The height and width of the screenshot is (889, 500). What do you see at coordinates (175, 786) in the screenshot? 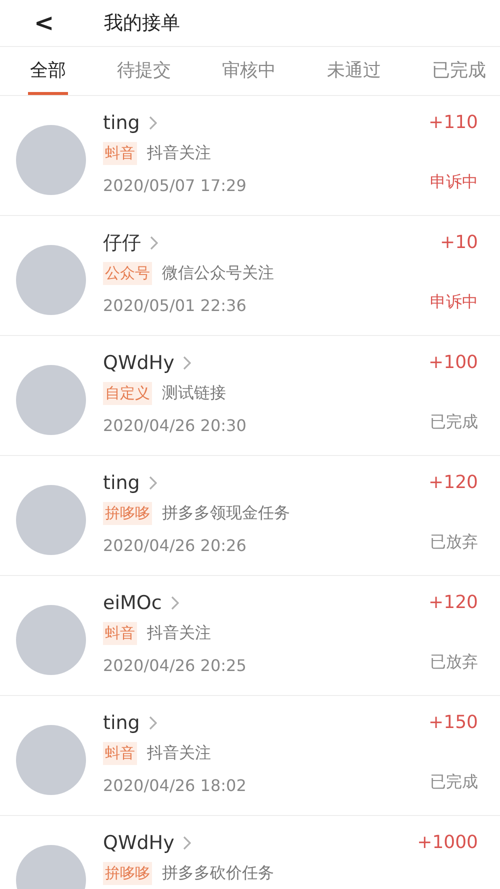
I see `order-time: 2020/04/26 18:02` at bounding box center [175, 786].